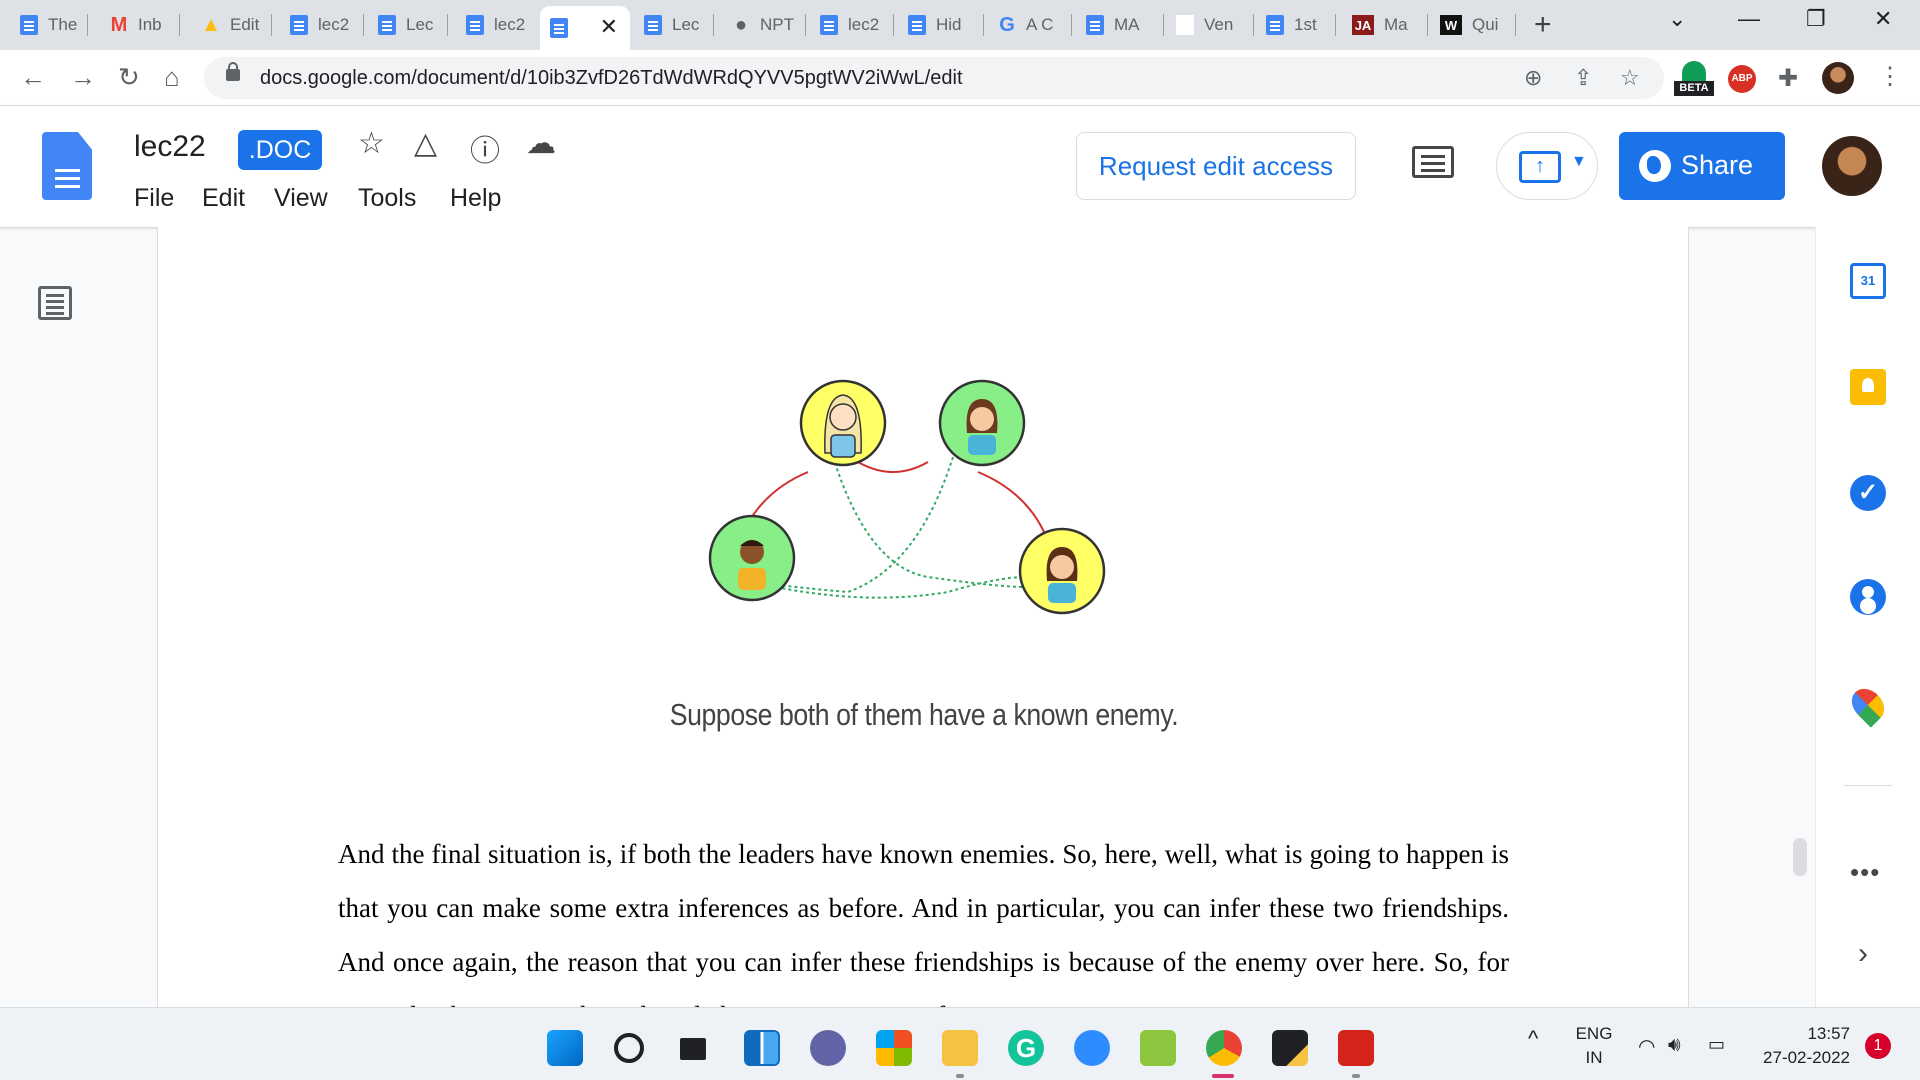 This screenshot has width=1920, height=1080. What do you see at coordinates (565, 1048) in the screenshot?
I see `start-icon` at bounding box center [565, 1048].